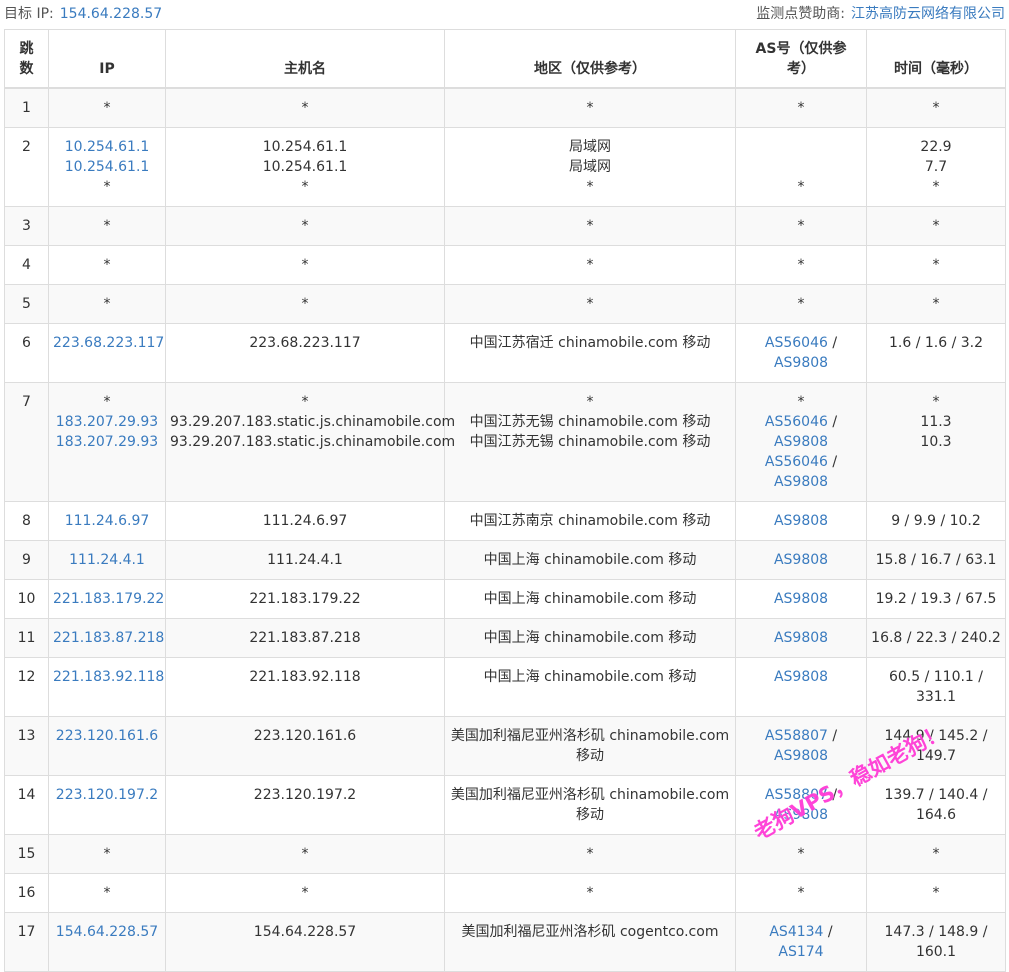 The width and height of the screenshot is (1009, 972). What do you see at coordinates (107, 521) in the screenshot?
I see `ip-link: 111.24.6.97` at bounding box center [107, 521].